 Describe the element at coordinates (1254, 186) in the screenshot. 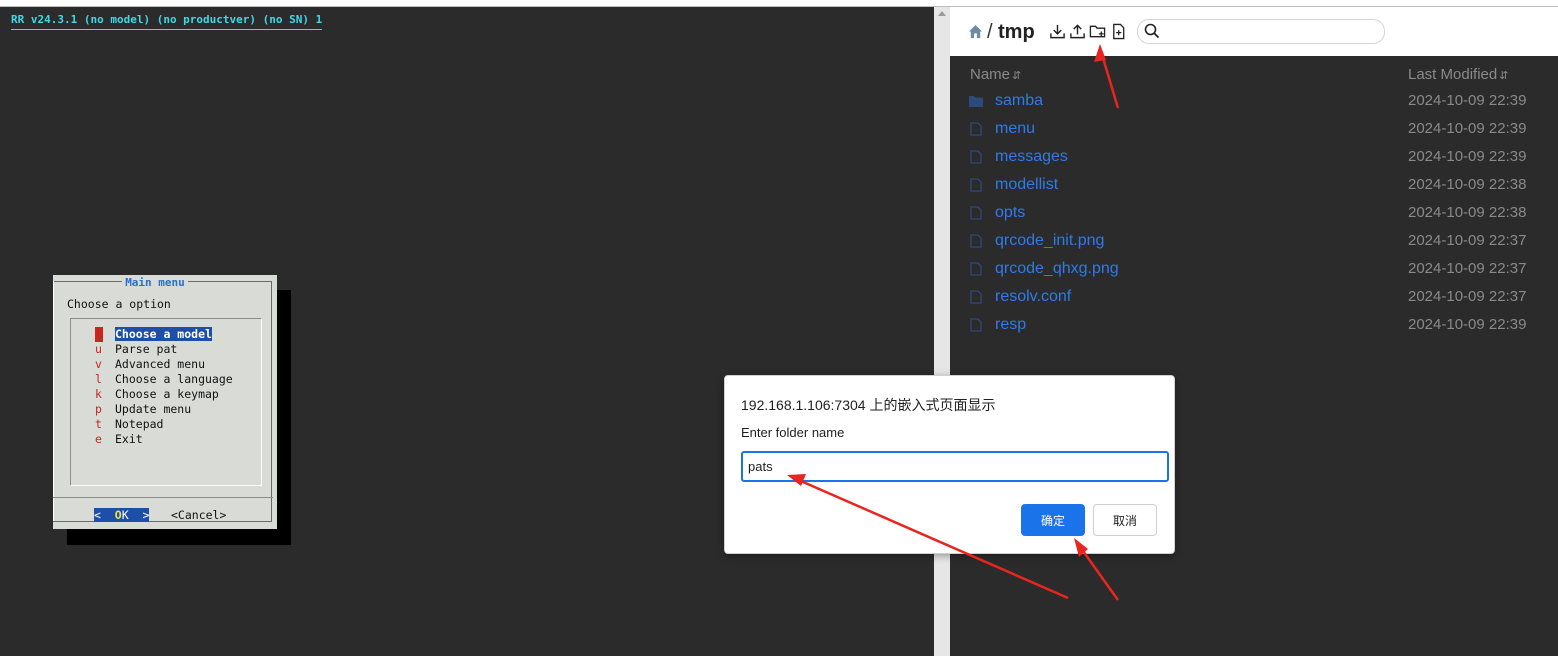

I see `file-row: modellist 2024-10-09 22:38` at that location.